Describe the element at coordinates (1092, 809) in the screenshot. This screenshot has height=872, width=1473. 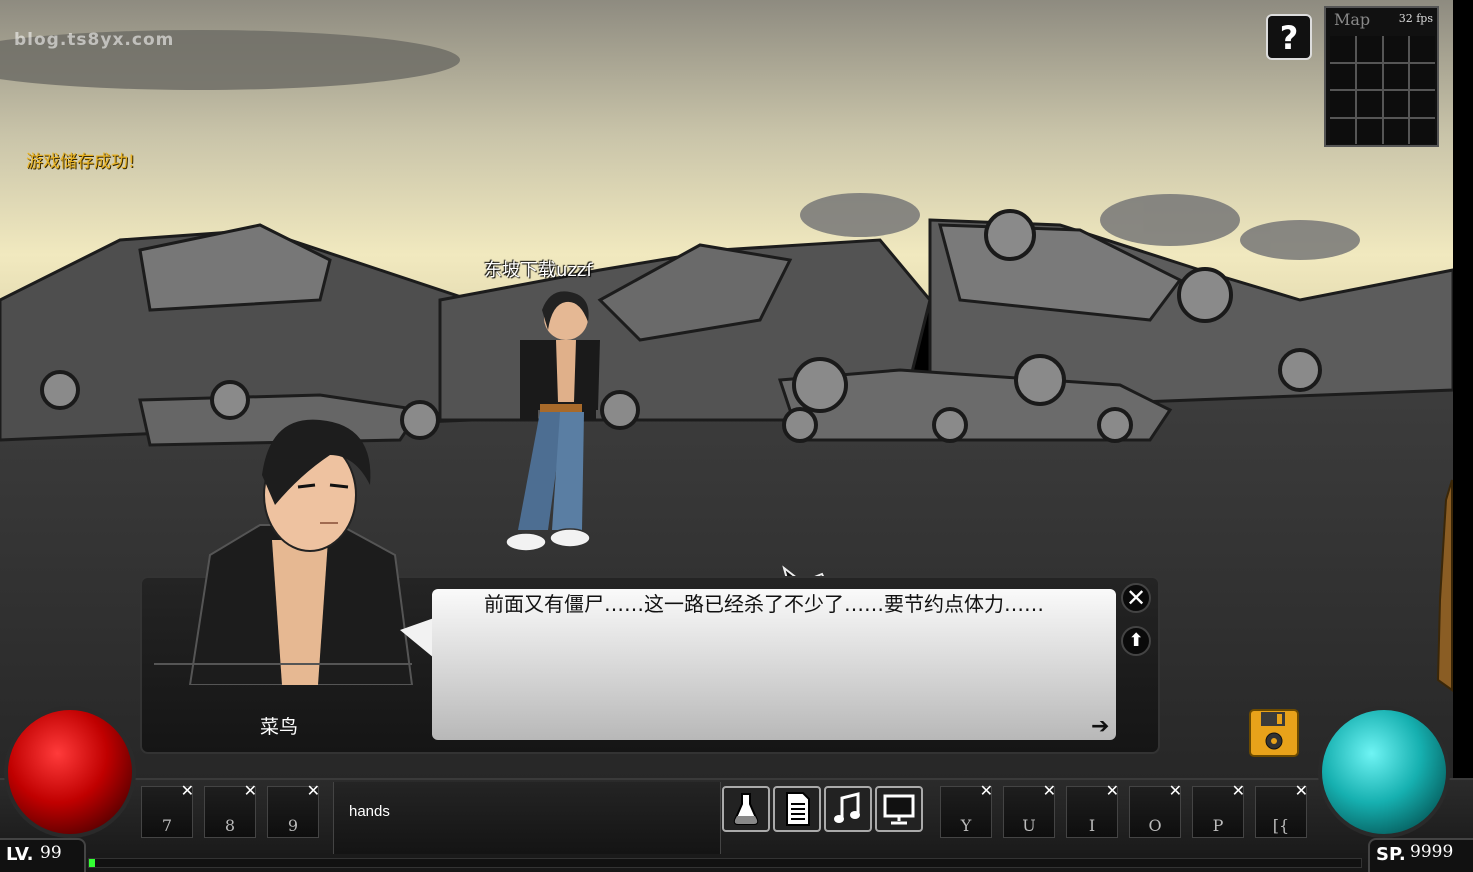
I see `skill-slot-i: ✕ I` at that location.